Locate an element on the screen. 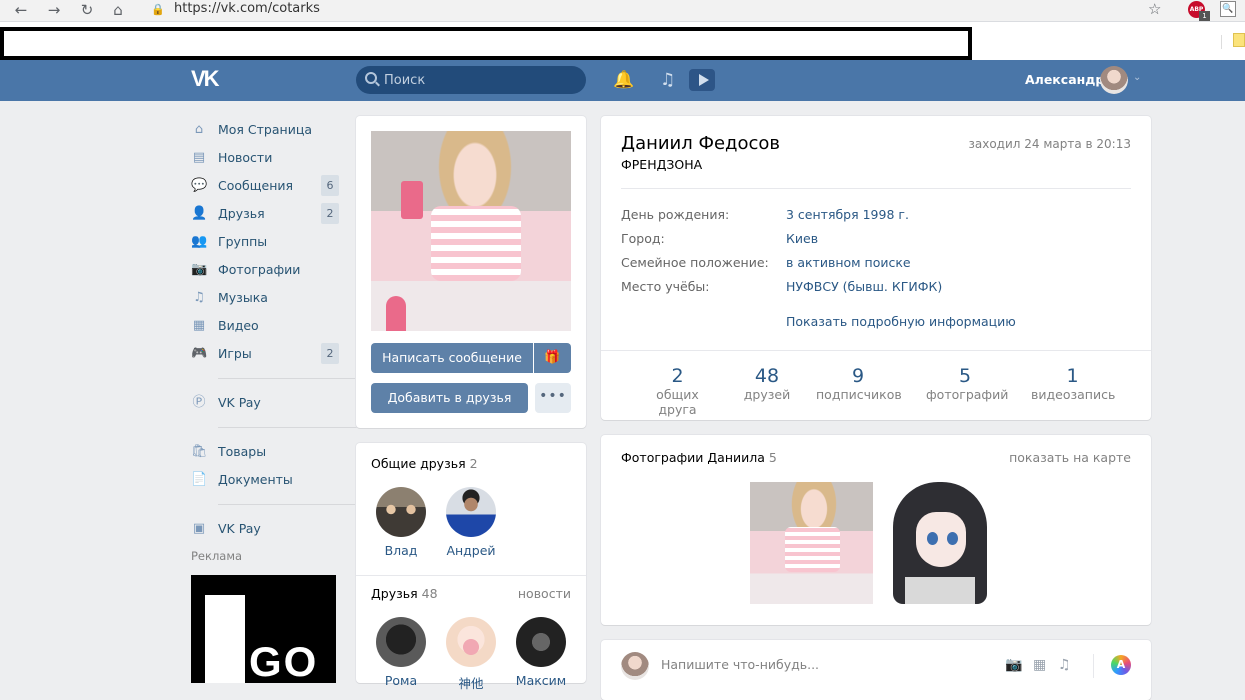  sidebar-item-goods: 🛍 Товары is located at coordinates (266, 452).